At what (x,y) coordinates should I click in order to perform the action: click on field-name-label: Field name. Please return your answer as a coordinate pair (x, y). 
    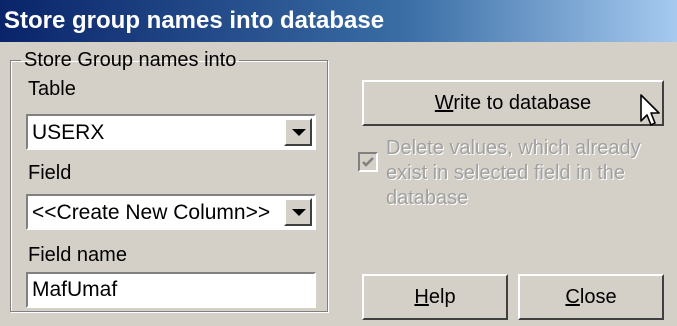
    Looking at the image, I should click on (77, 255).